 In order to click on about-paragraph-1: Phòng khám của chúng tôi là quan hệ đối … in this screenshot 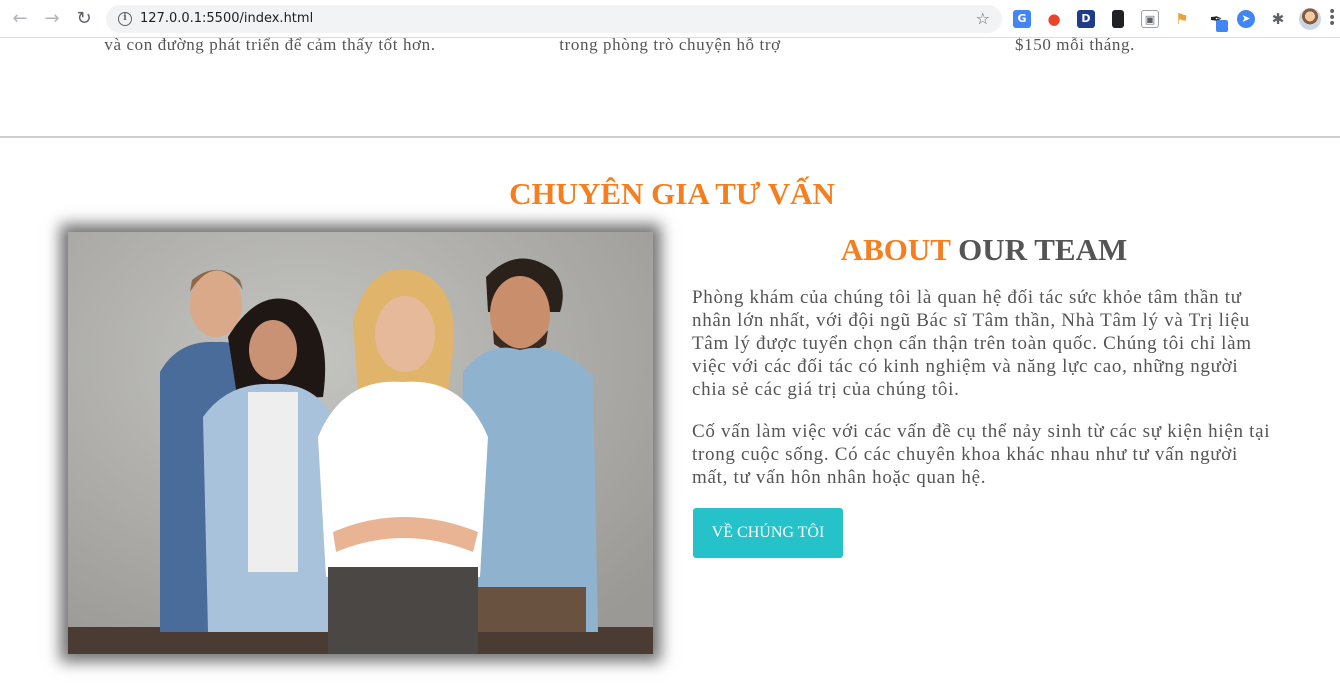, I will do `click(972, 343)`.